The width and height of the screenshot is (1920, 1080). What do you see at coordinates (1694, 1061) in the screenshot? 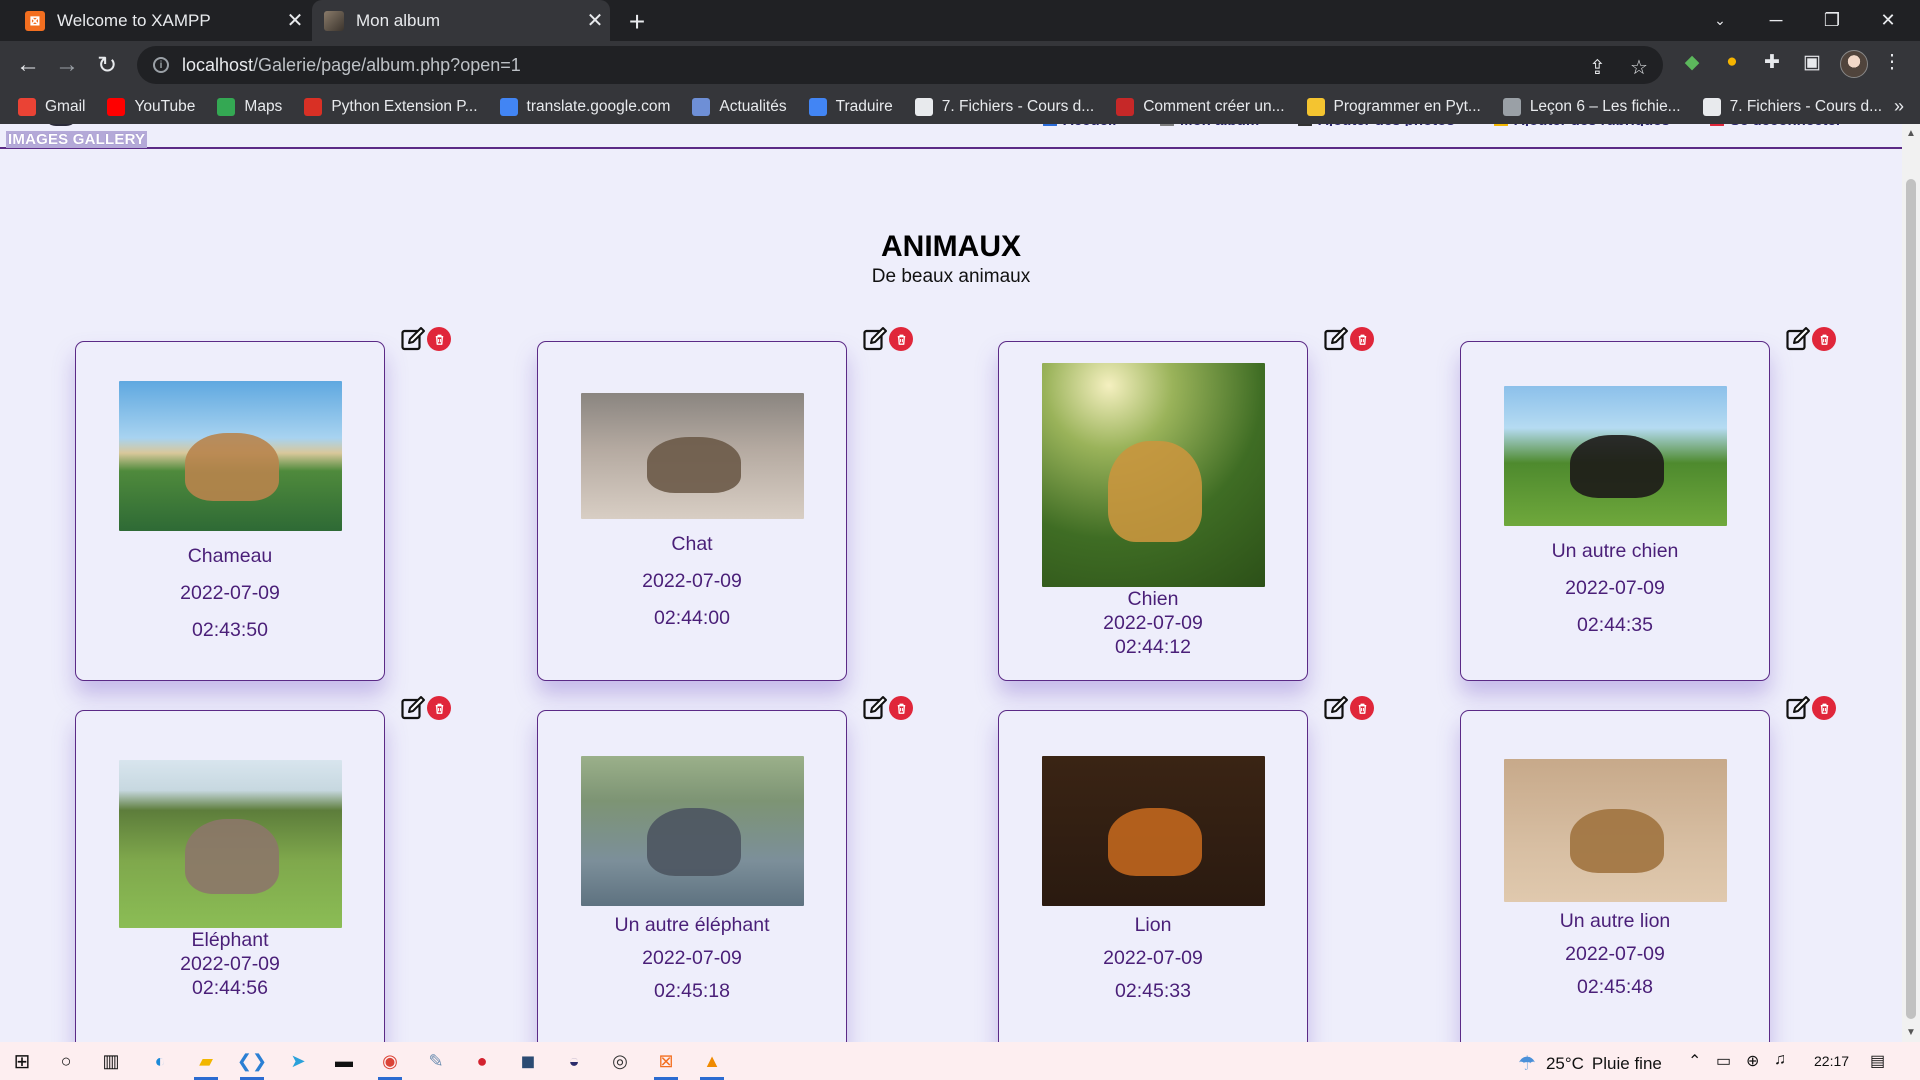
I see `tray-chevron-icon: ⌃` at bounding box center [1694, 1061].